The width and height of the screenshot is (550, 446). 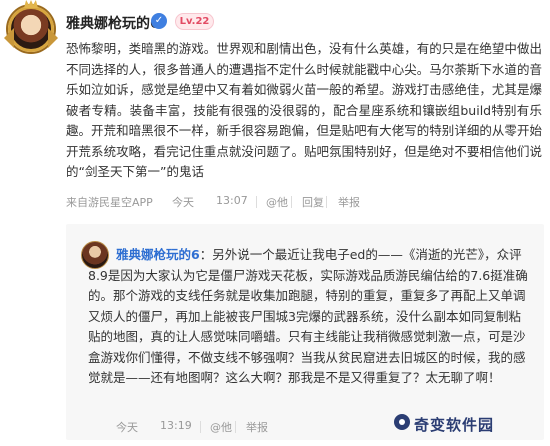 I want to click on watermark-logo-inner, so click(x=402, y=422).